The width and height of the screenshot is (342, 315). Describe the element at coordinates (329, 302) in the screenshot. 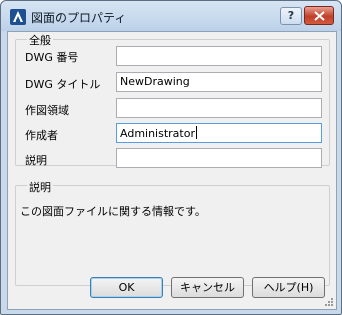

I see `resize-grip-icon` at that location.